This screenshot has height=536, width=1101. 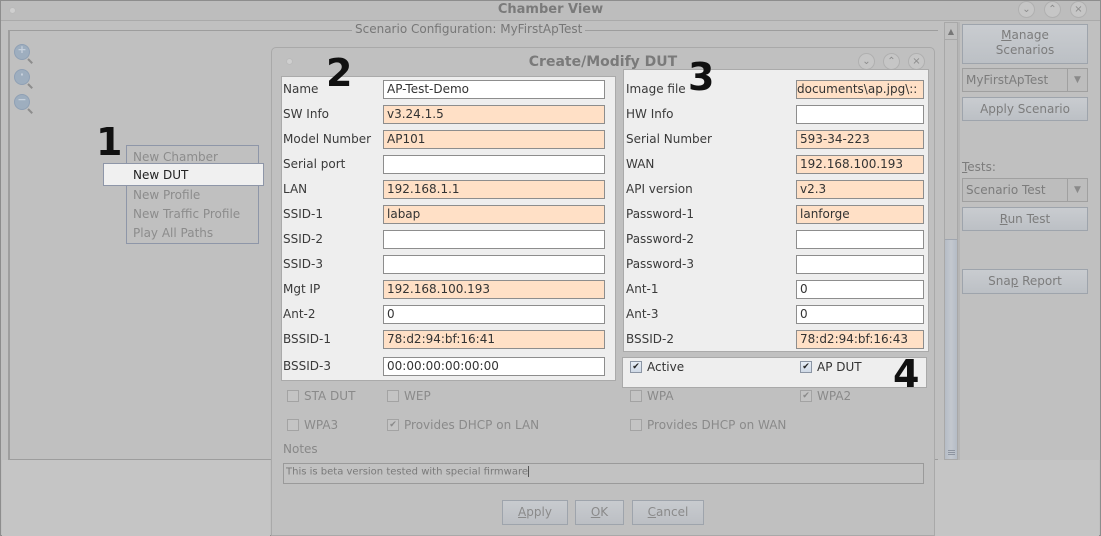 What do you see at coordinates (951, 31) in the screenshot?
I see `scroll-up-arrow-icon: ▲` at bounding box center [951, 31].